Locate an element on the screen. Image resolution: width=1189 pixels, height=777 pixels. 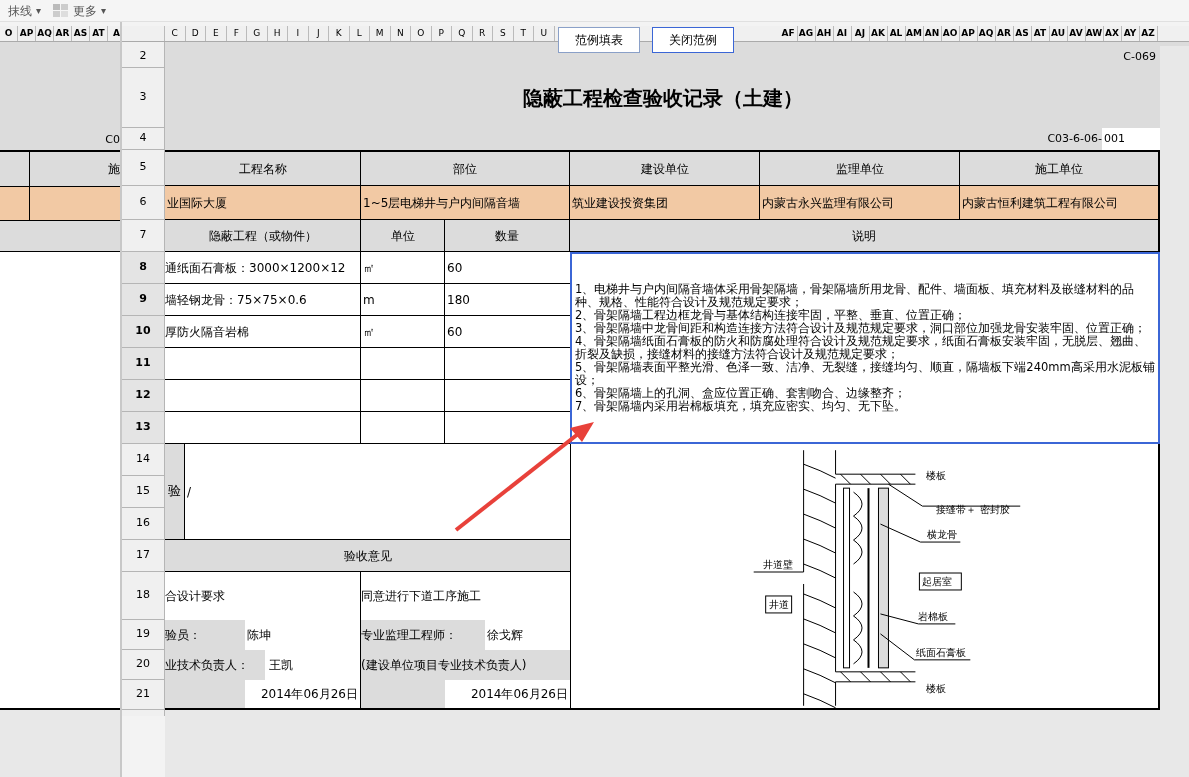
column-header: AZ is located at coordinates (1148, 33).